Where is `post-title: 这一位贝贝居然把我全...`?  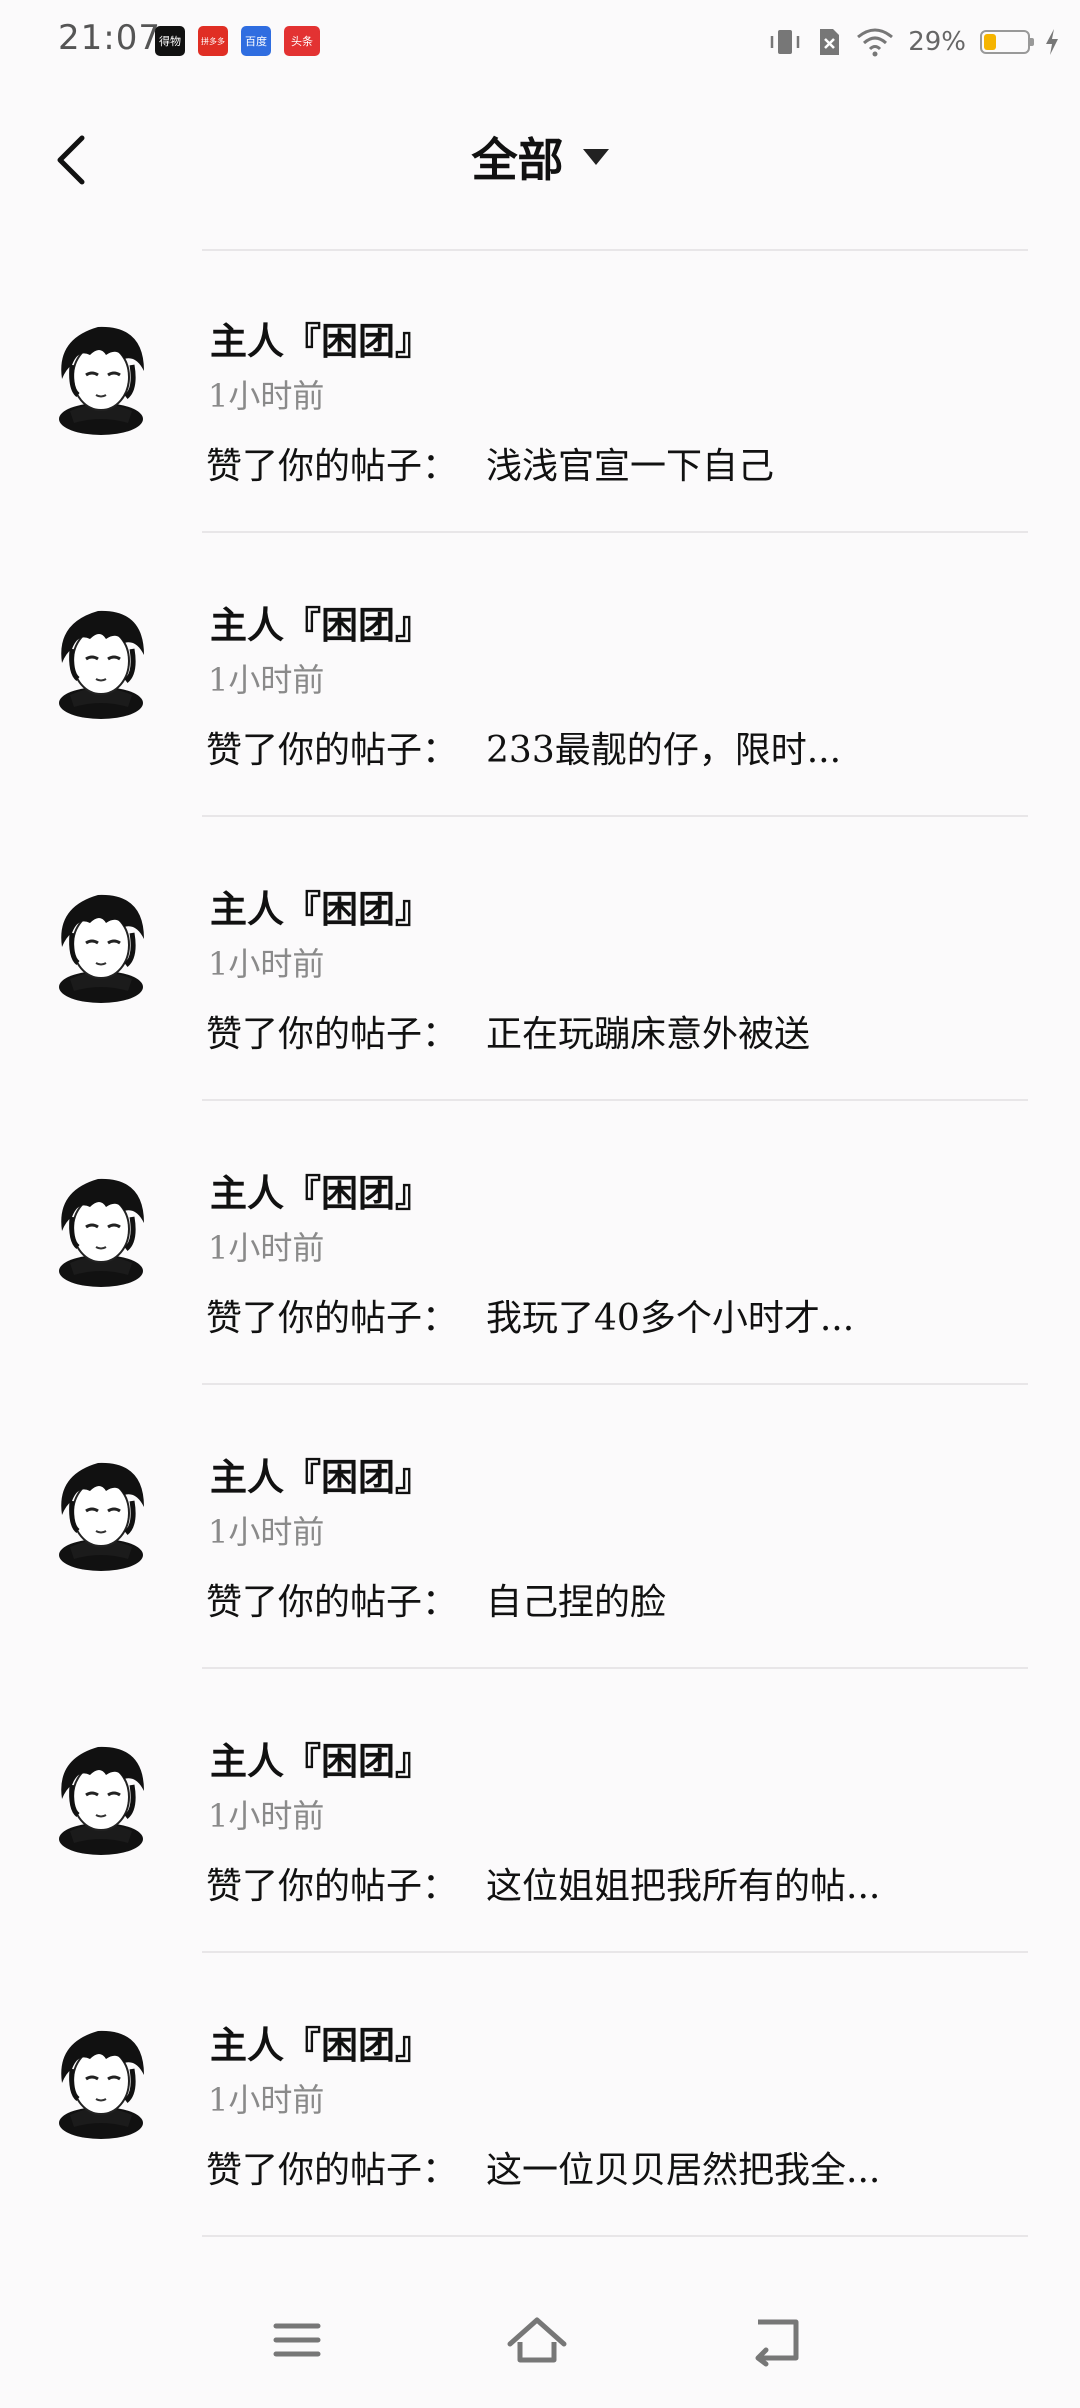 post-title: 这一位贝贝居然把我全... is located at coordinates (683, 2170).